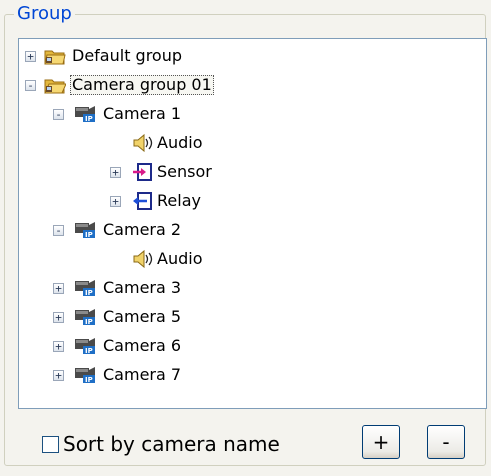 The width and height of the screenshot is (491, 476). I want to click on tree-item-label: Camera 7, so click(142, 374).